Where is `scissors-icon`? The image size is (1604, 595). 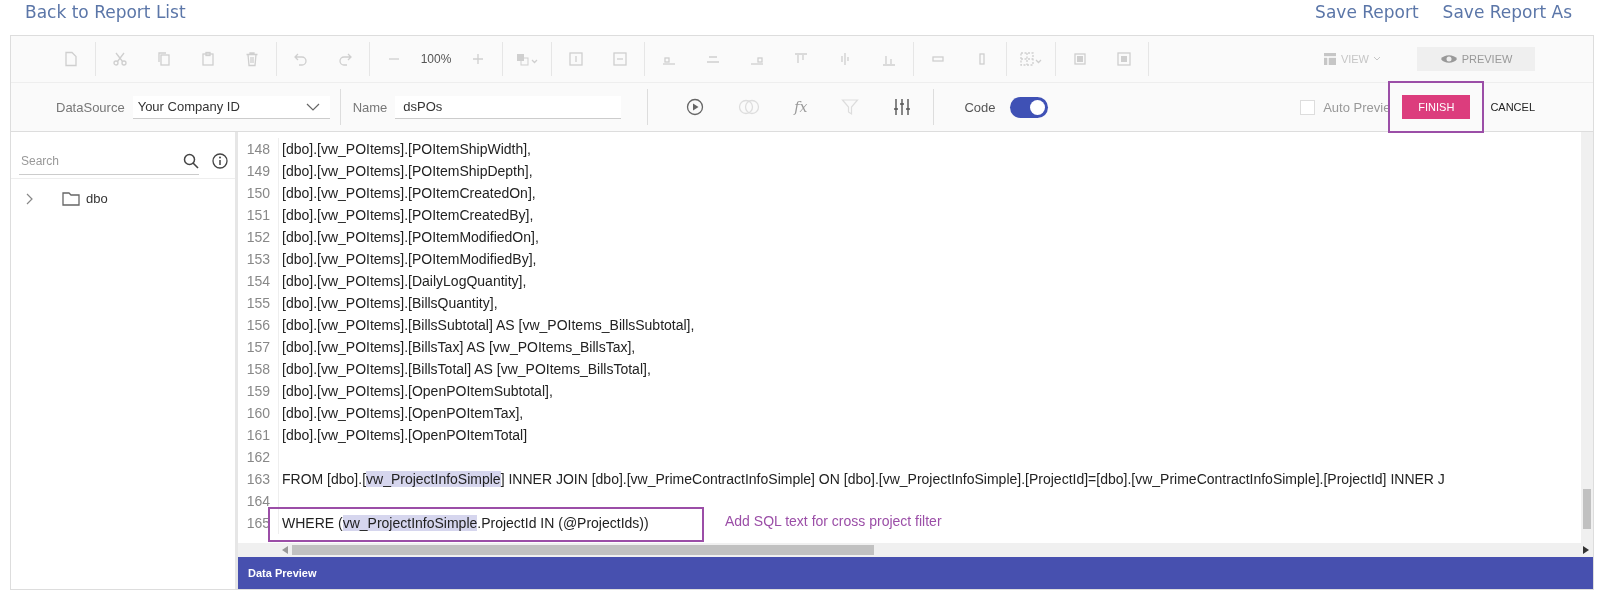 scissors-icon is located at coordinates (120, 59).